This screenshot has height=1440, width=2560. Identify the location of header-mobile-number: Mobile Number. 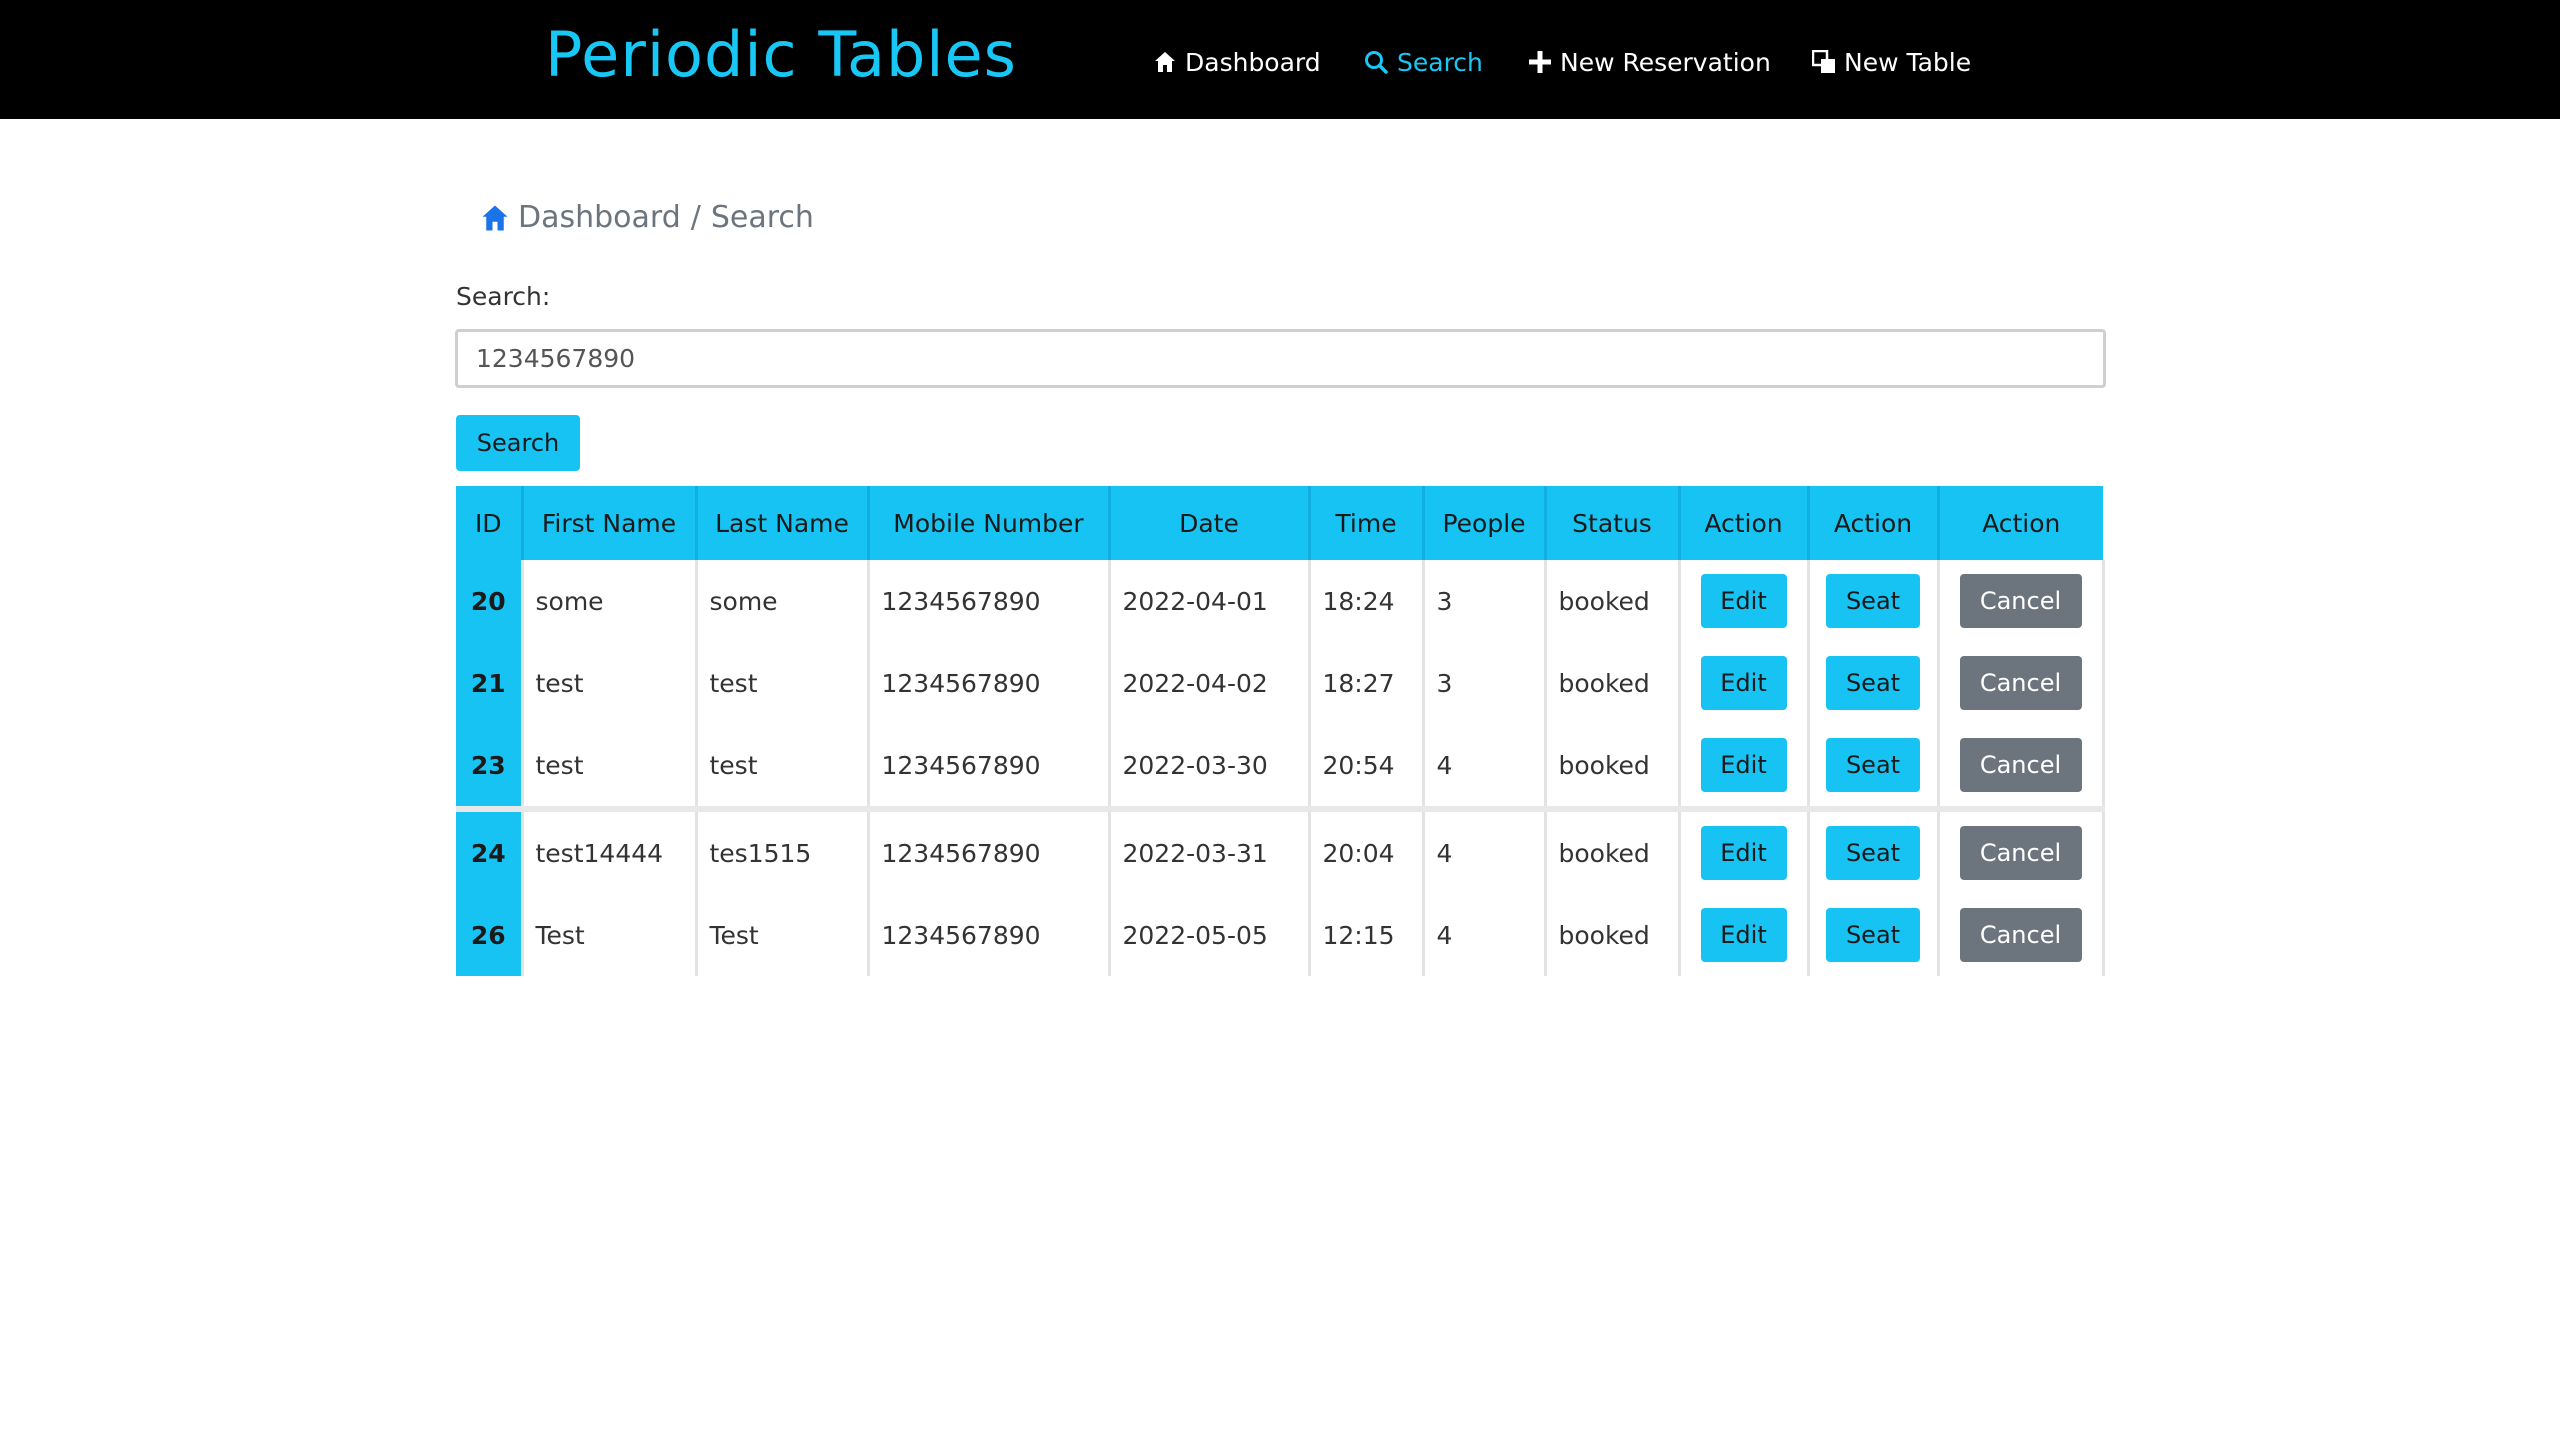
(989, 523).